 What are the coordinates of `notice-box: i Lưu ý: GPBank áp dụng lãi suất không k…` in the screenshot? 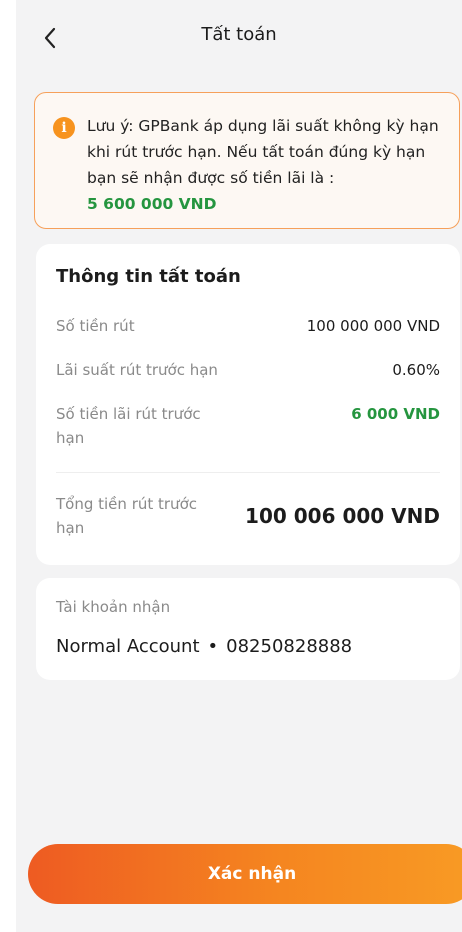 It's located at (247, 160).